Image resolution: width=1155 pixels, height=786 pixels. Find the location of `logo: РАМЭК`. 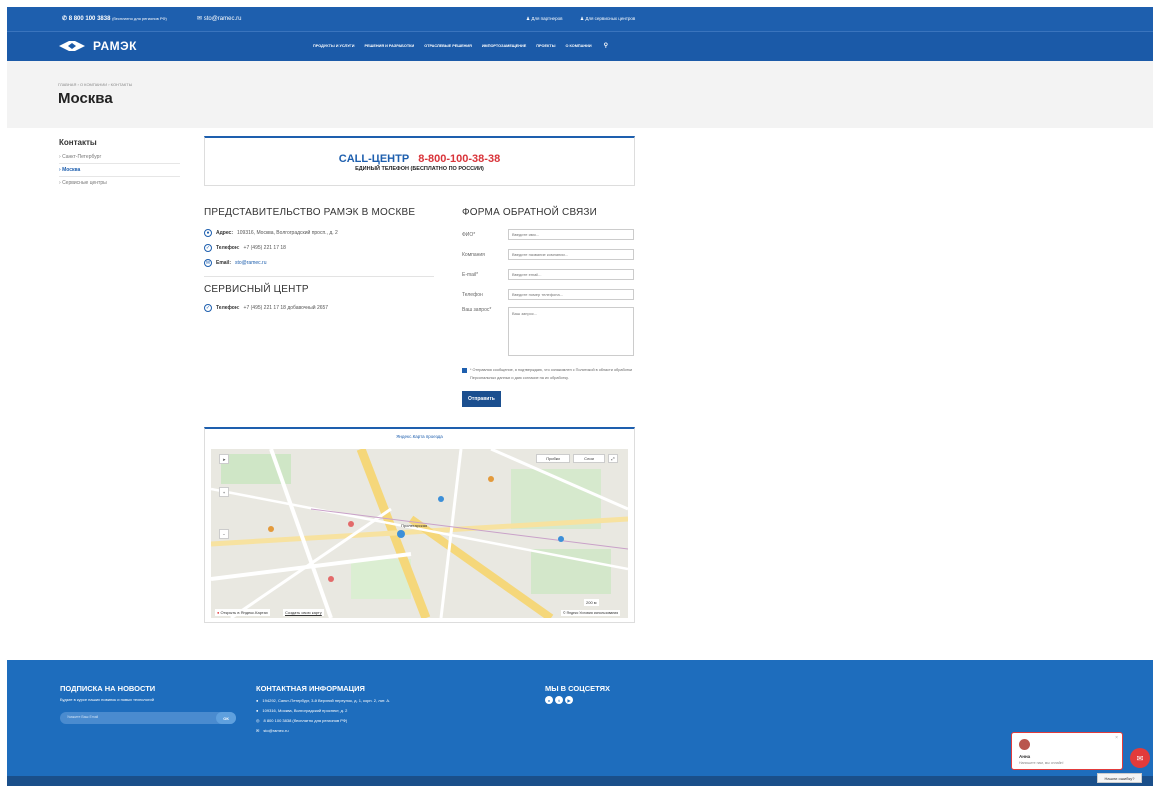

logo: РАМЭК is located at coordinates (97, 46).